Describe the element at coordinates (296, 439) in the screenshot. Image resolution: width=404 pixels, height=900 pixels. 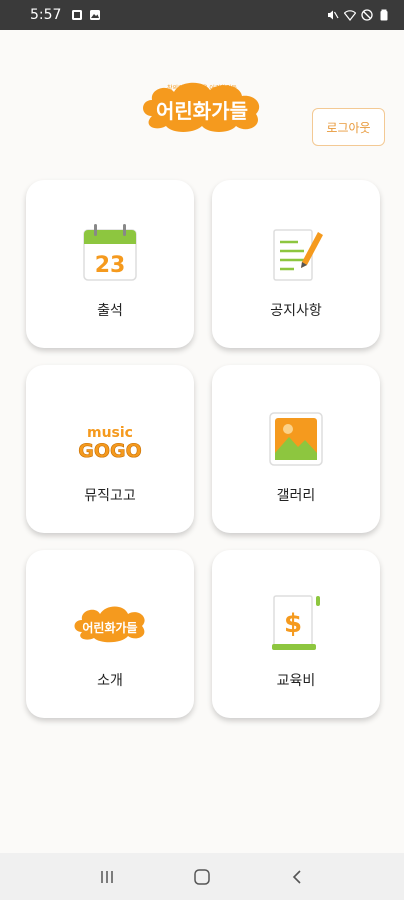
I see `gallery-icon` at that location.